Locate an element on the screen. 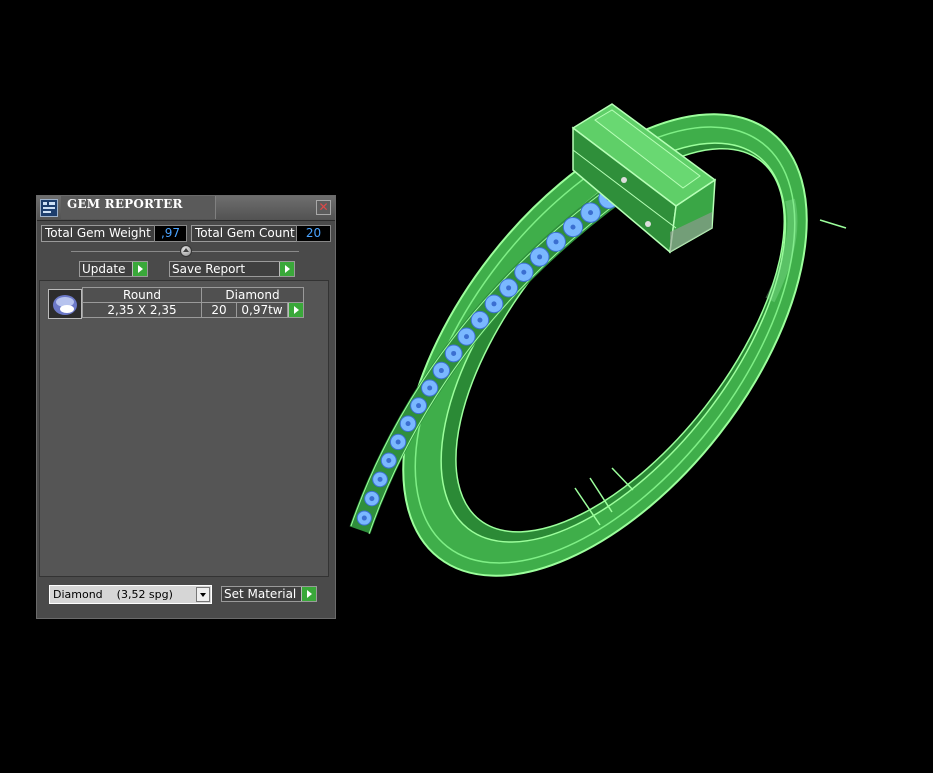  gem-row-action-button is located at coordinates (295, 310).